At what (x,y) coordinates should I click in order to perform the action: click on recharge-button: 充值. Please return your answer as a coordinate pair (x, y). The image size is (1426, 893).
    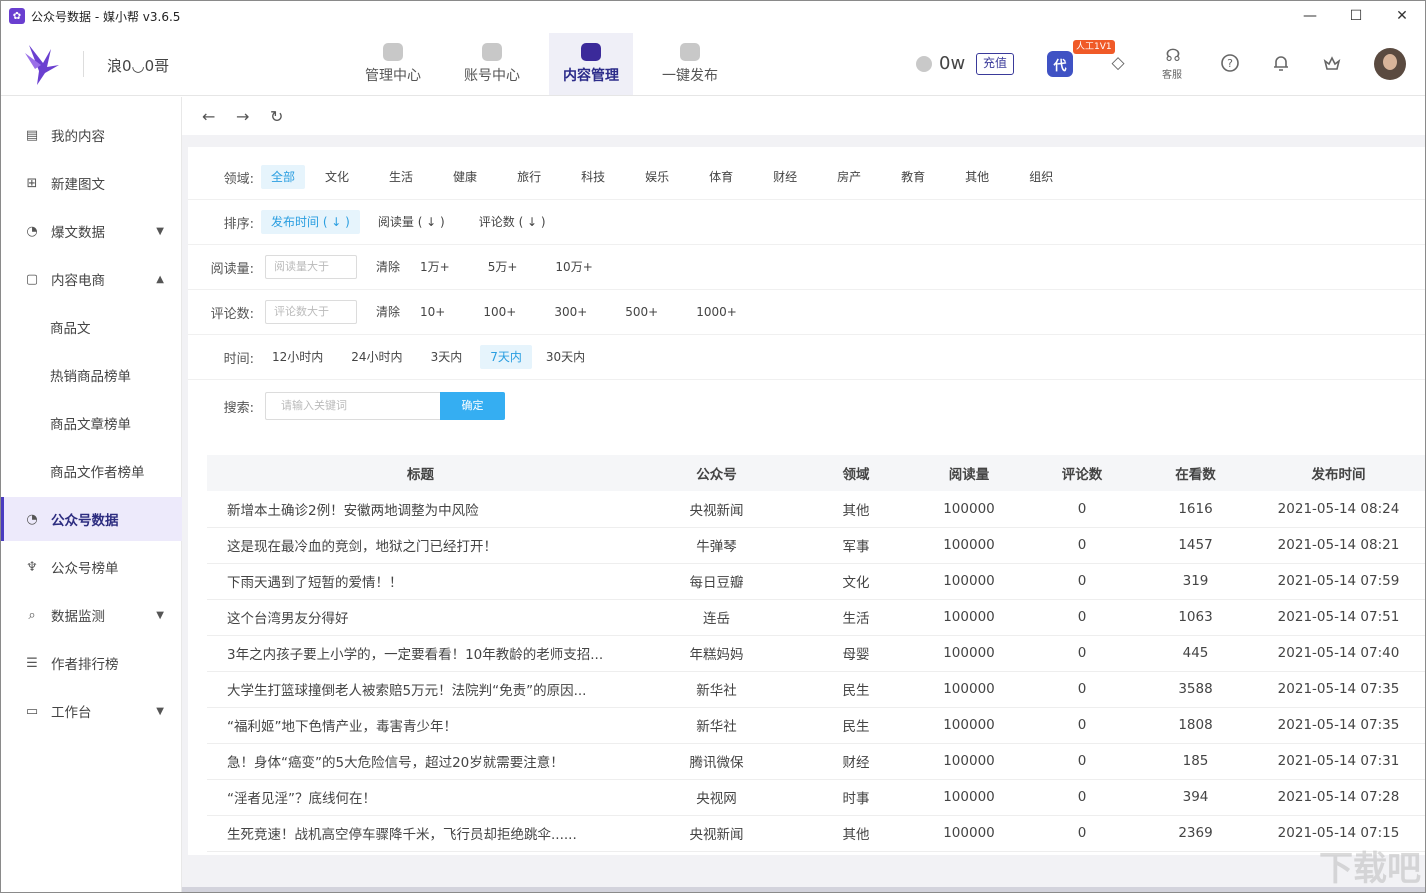
    Looking at the image, I should click on (995, 64).